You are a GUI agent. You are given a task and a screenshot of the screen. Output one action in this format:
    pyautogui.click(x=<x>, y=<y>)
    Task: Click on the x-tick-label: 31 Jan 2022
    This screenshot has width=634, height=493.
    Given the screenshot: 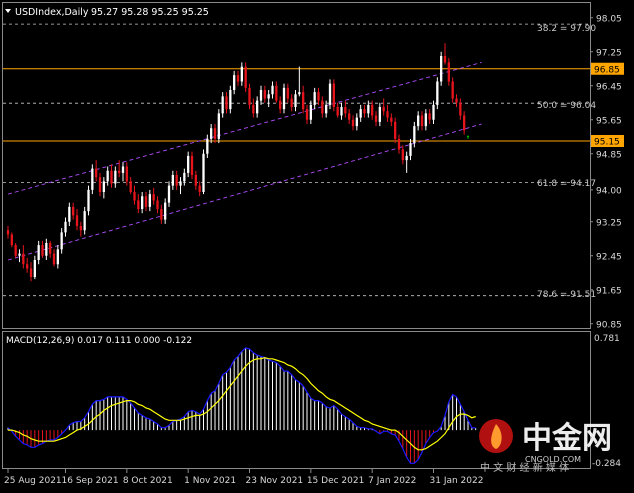 What is the action you would take?
    pyautogui.click(x=457, y=481)
    